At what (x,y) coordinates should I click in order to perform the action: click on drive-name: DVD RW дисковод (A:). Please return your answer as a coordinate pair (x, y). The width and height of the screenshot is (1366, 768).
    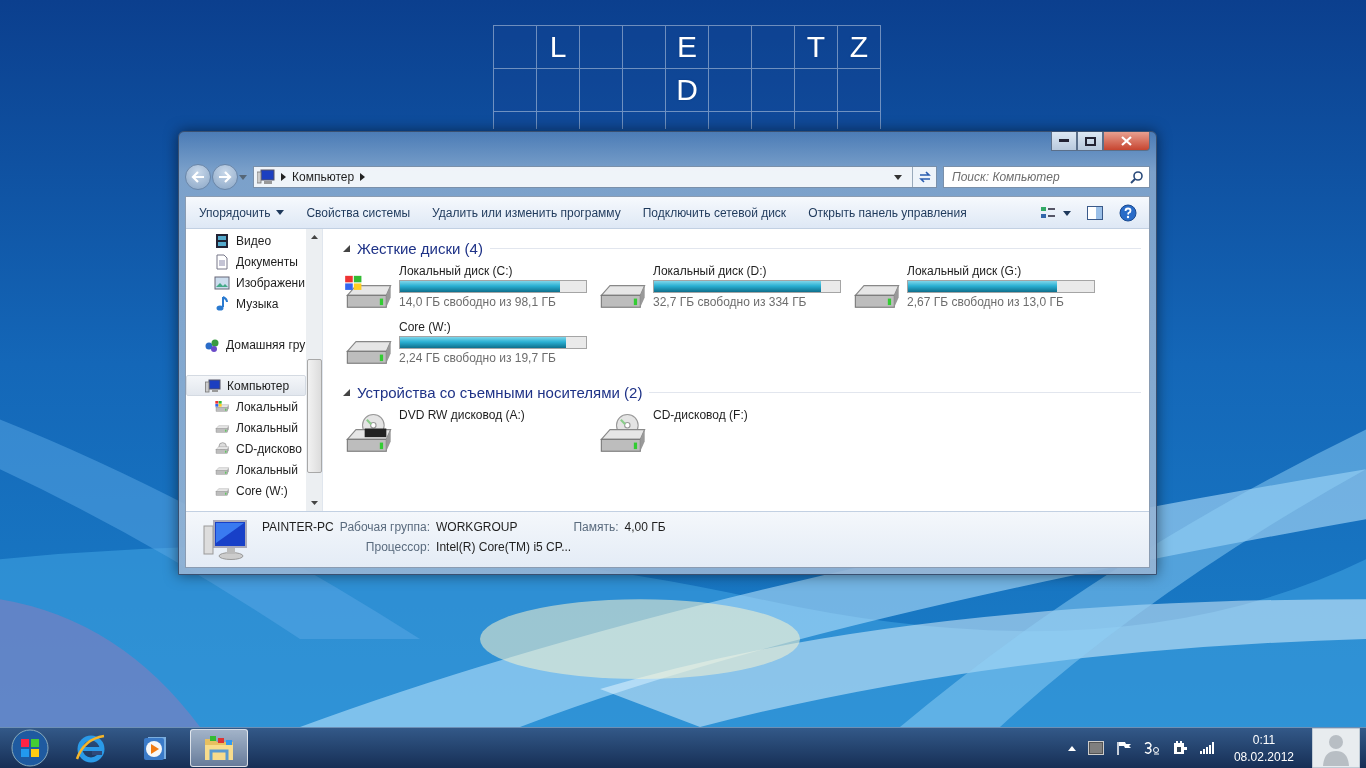
    Looking at the image, I should click on (462, 415).